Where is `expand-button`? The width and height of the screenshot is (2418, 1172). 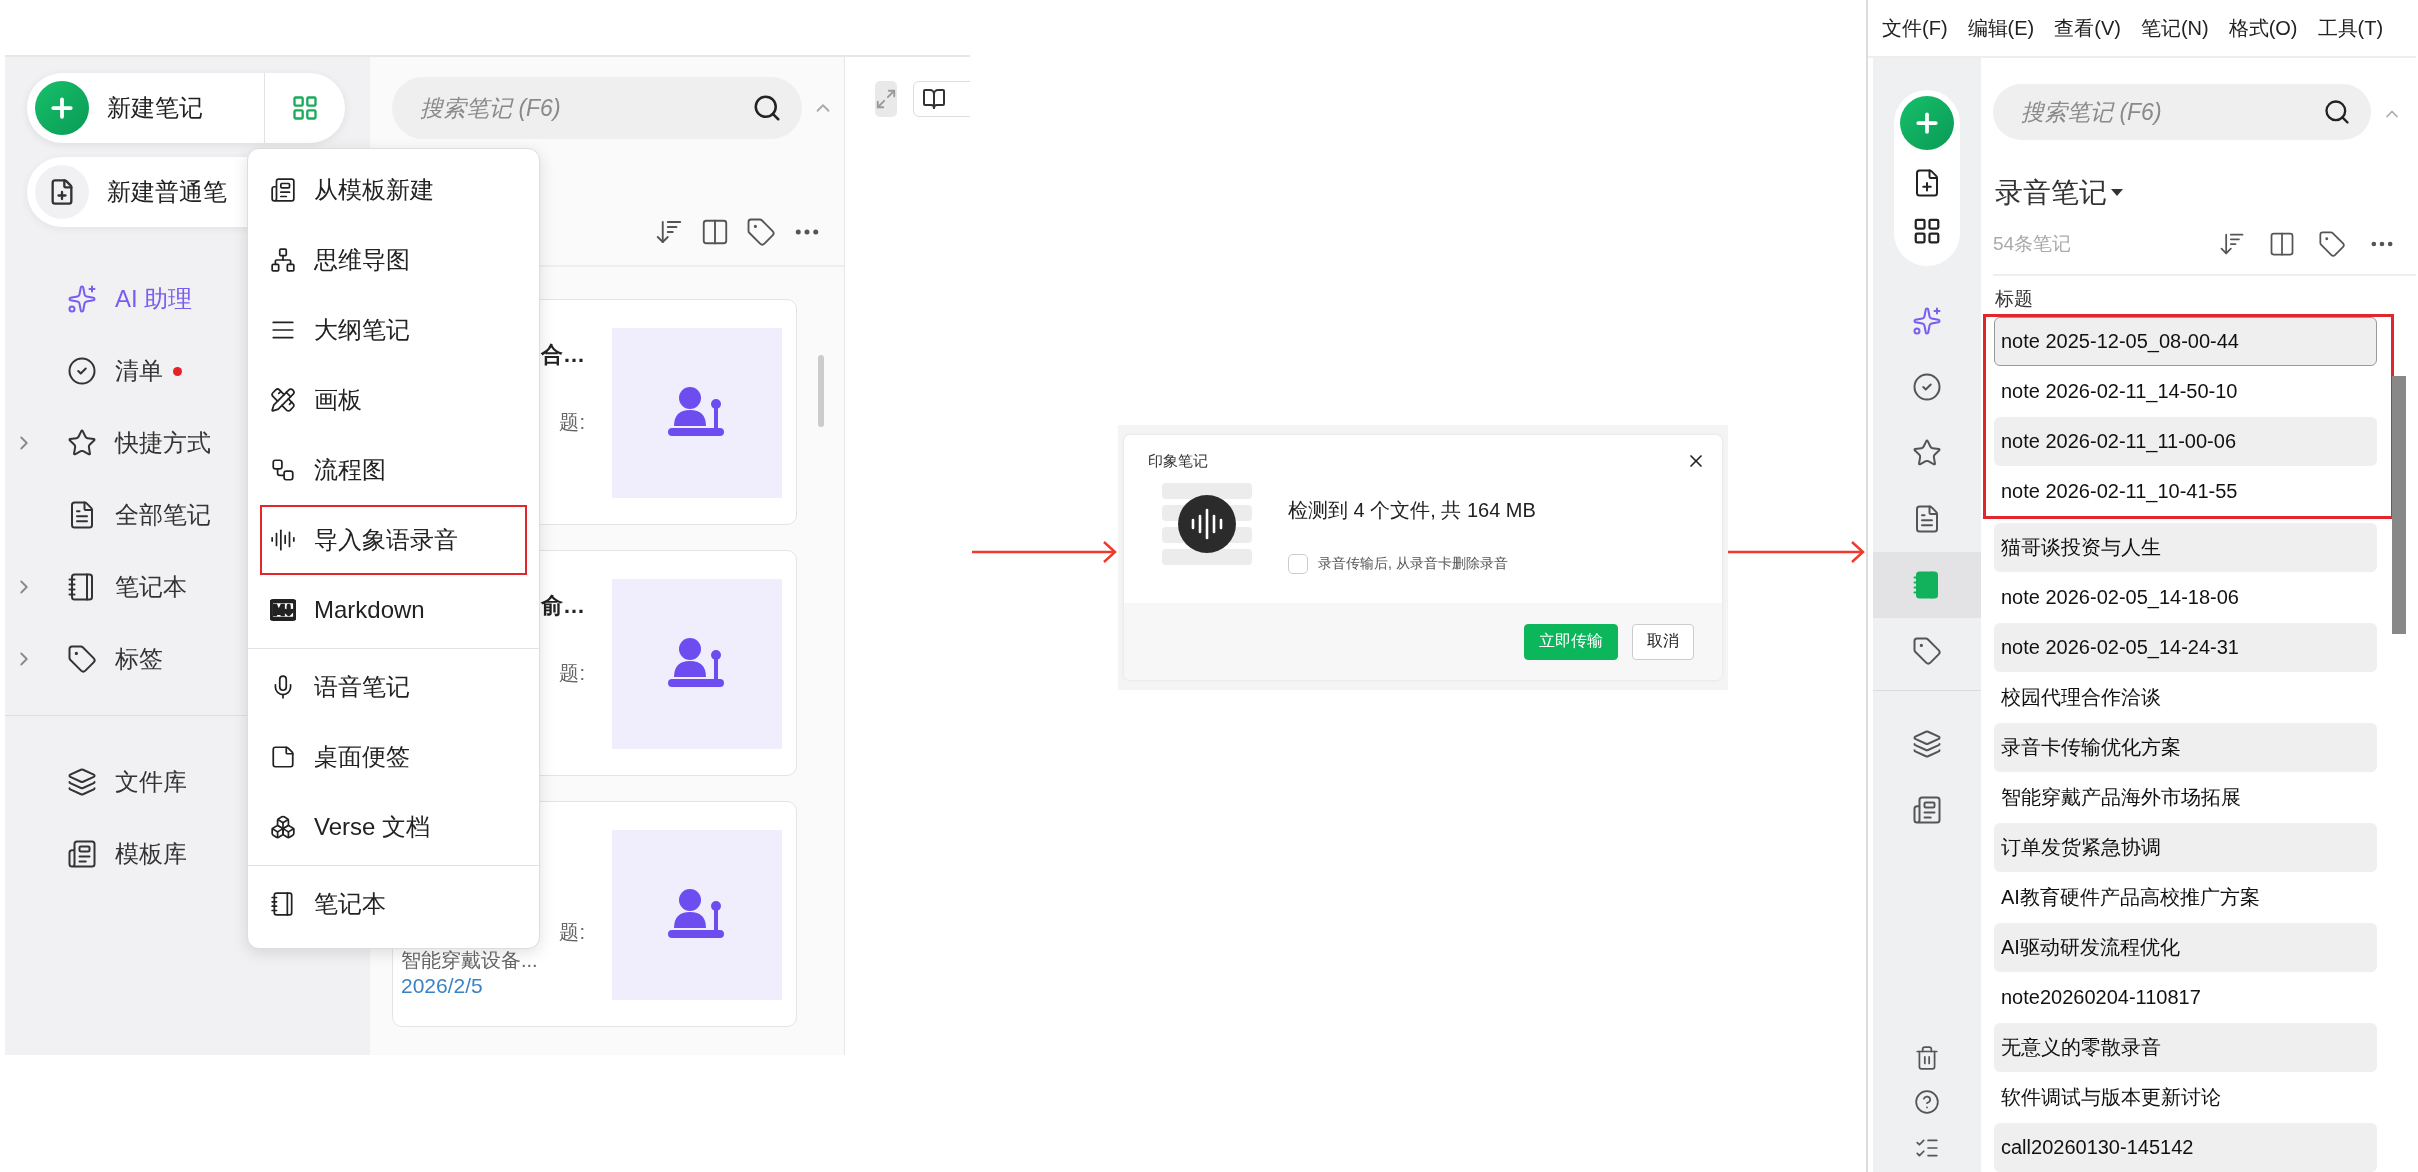 expand-button is located at coordinates (886, 99).